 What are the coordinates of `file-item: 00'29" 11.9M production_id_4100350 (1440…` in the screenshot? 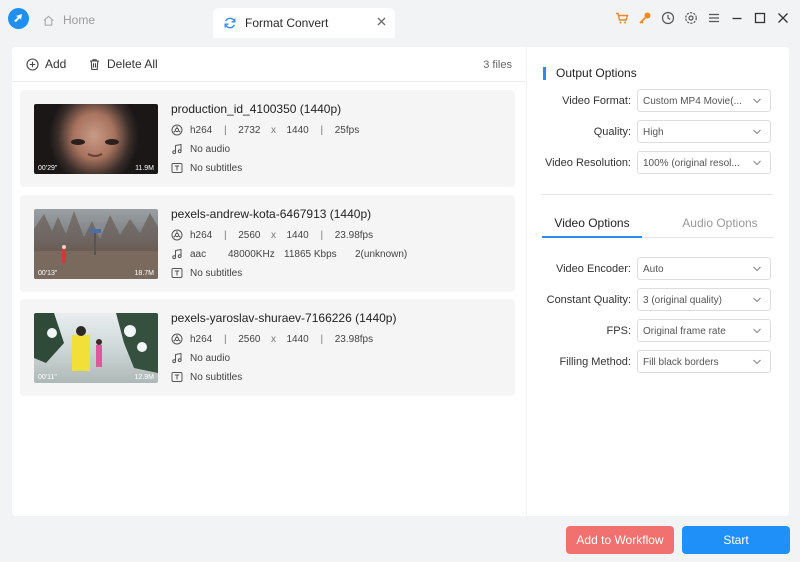 It's located at (267, 138).